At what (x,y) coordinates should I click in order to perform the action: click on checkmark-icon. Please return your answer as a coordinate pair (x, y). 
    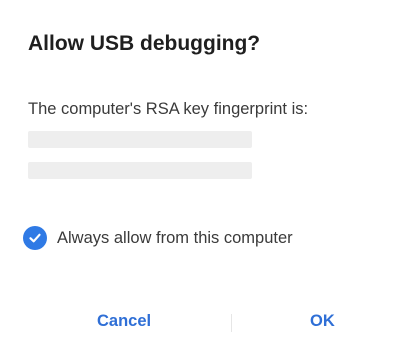
    Looking at the image, I should click on (35, 238).